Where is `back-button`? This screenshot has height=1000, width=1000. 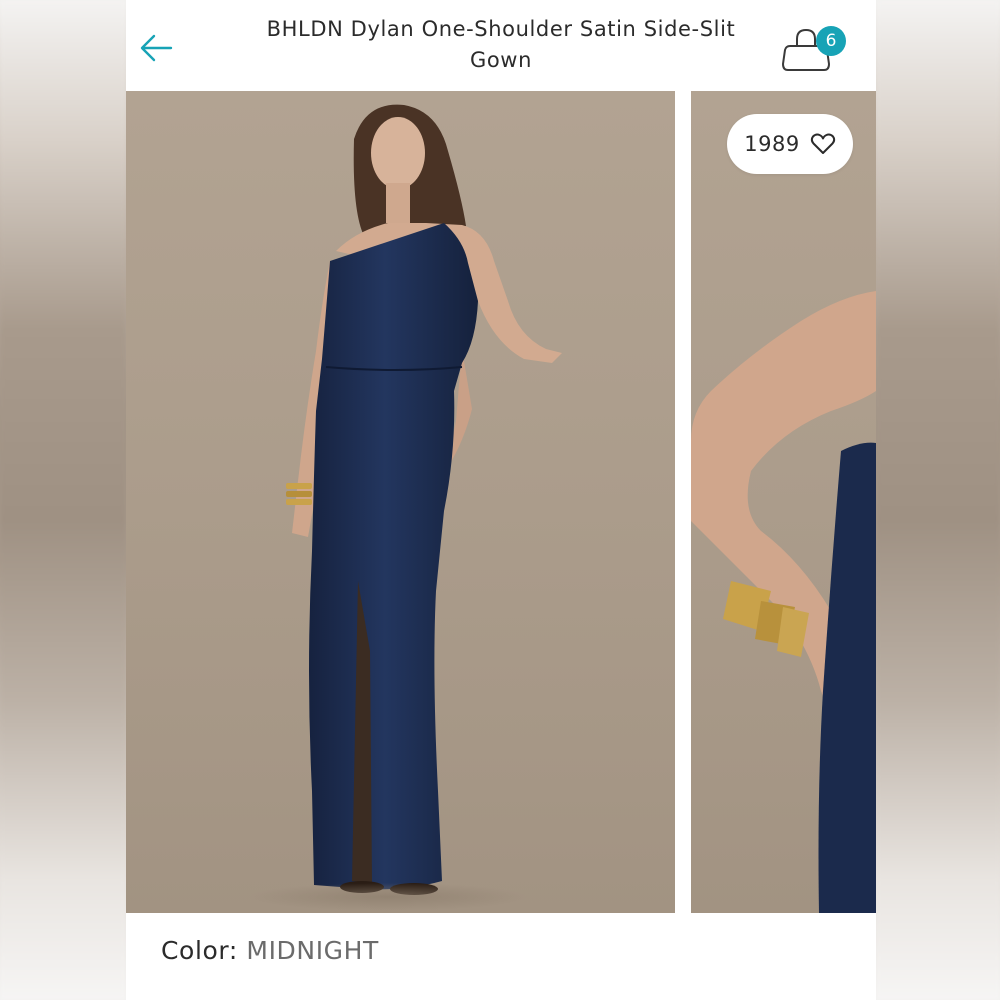
back-button is located at coordinates (156, 48).